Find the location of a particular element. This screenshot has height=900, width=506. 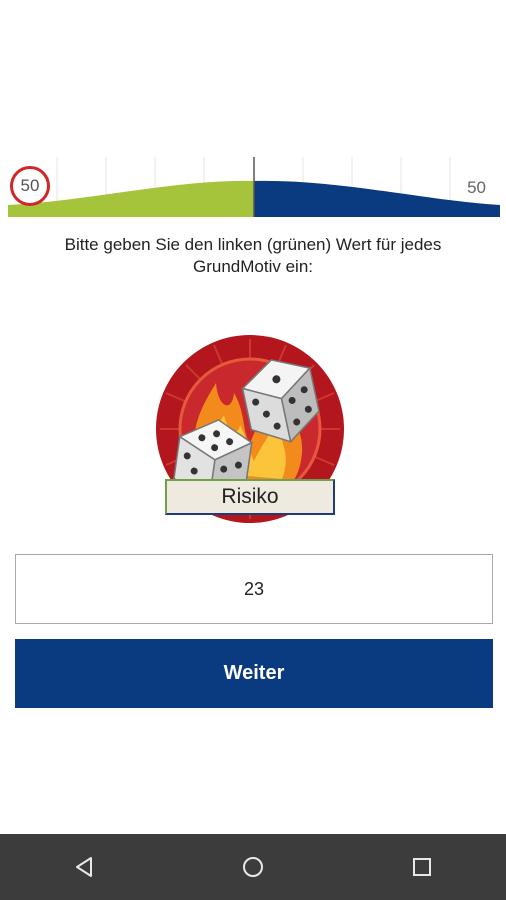

scale-right-value: 50 is located at coordinates (476, 187).